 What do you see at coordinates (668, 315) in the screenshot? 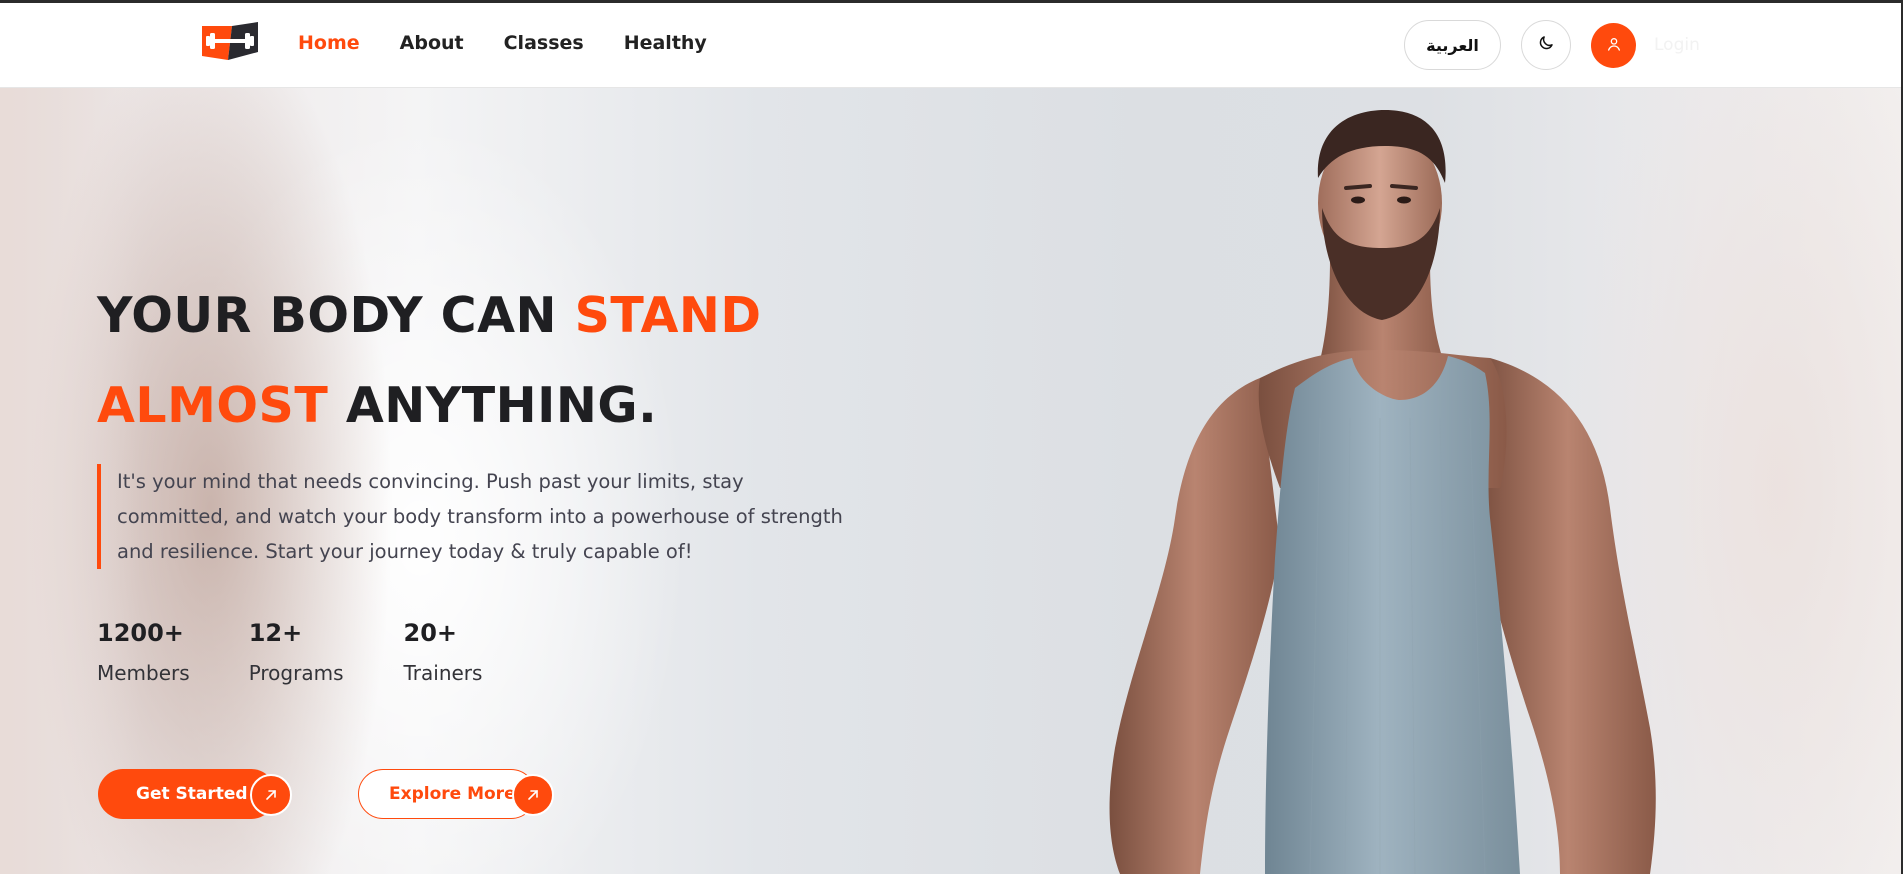
I see `headline-accent-1: STAND` at bounding box center [668, 315].